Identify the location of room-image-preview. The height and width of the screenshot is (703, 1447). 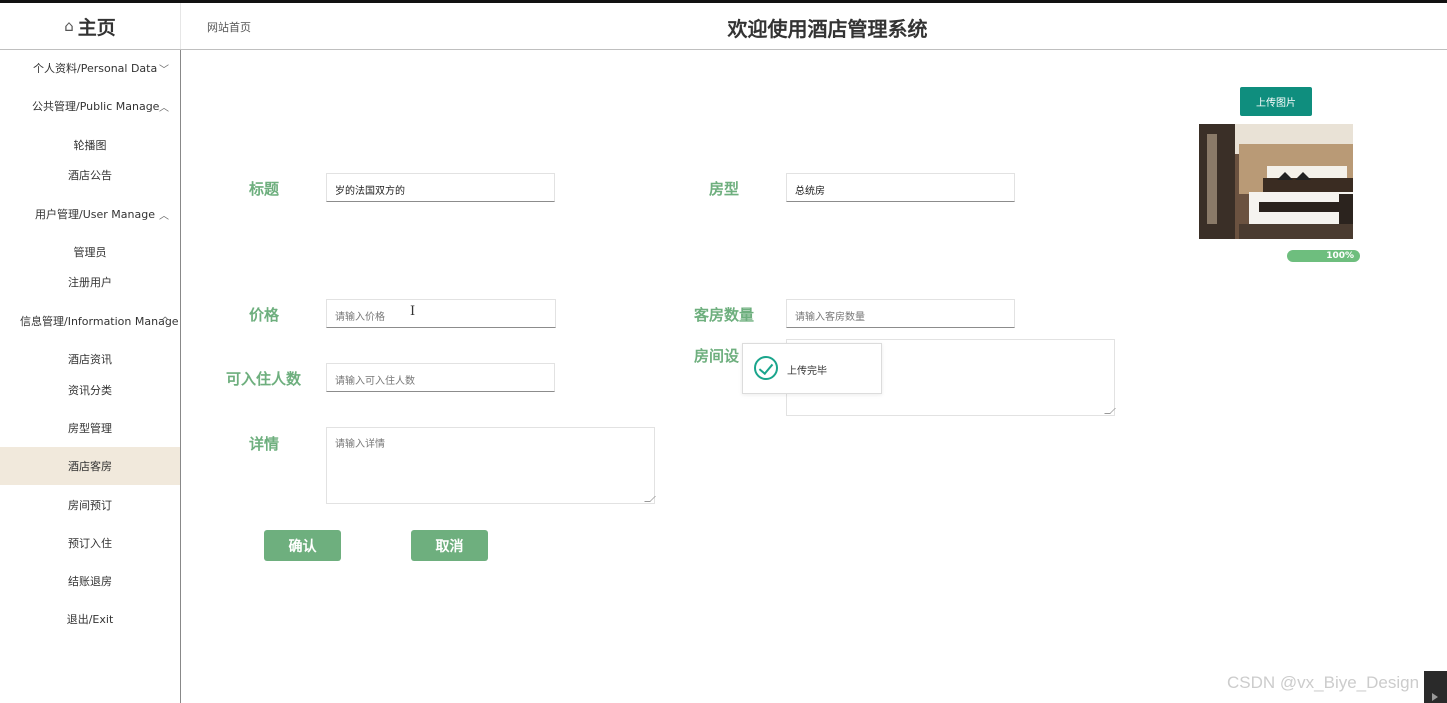
(1276, 181).